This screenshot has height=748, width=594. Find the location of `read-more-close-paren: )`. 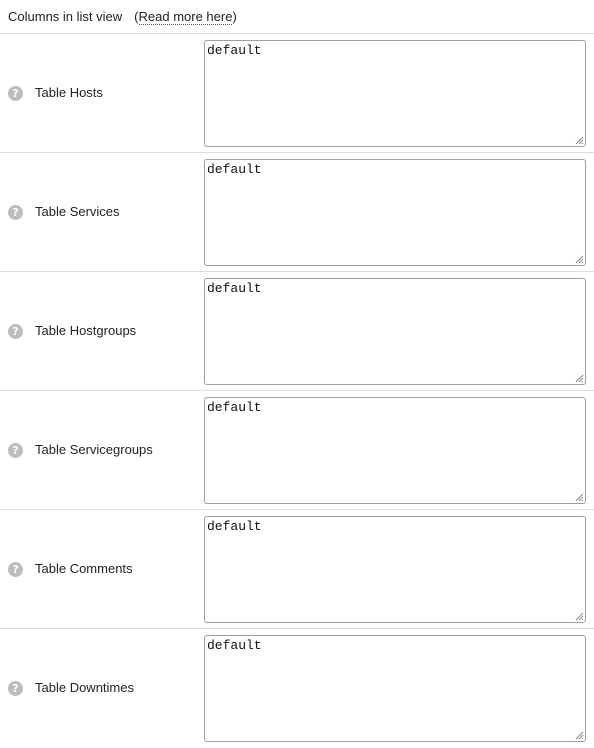

read-more-close-paren: ) is located at coordinates (234, 16).